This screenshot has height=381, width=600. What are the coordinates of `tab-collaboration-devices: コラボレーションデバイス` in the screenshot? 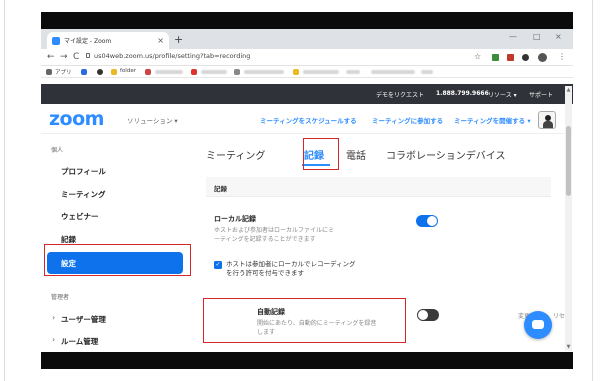 It's located at (446, 154).